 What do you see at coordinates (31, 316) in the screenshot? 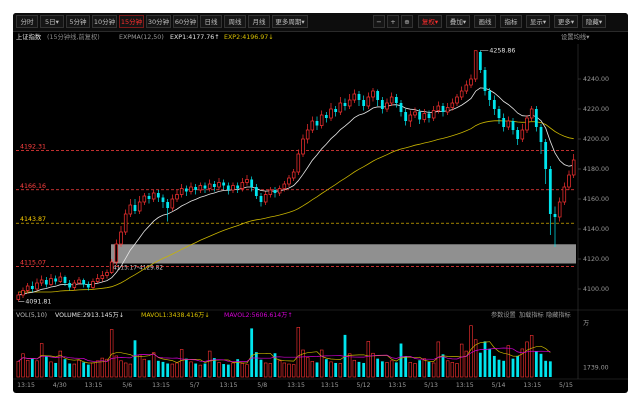
I see `vol-title: VOL(5,10)` at bounding box center [31, 316].